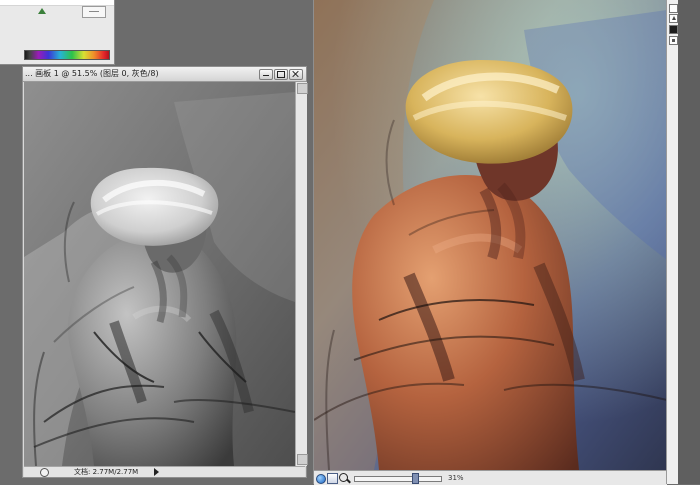  What do you see at coordinates (673, 40) in the screenshot?
I see `small-square-icon` at bounding box center [673, 40].